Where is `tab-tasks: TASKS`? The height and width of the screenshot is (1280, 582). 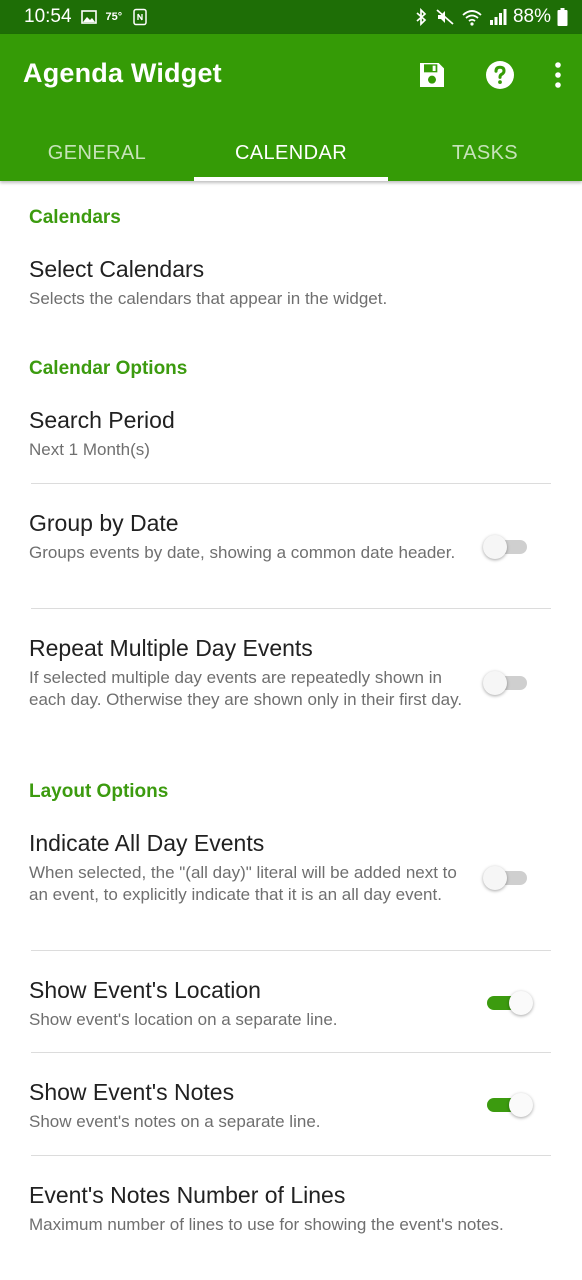 tab-tasks: TASKS is located at coordinates (485, 153).